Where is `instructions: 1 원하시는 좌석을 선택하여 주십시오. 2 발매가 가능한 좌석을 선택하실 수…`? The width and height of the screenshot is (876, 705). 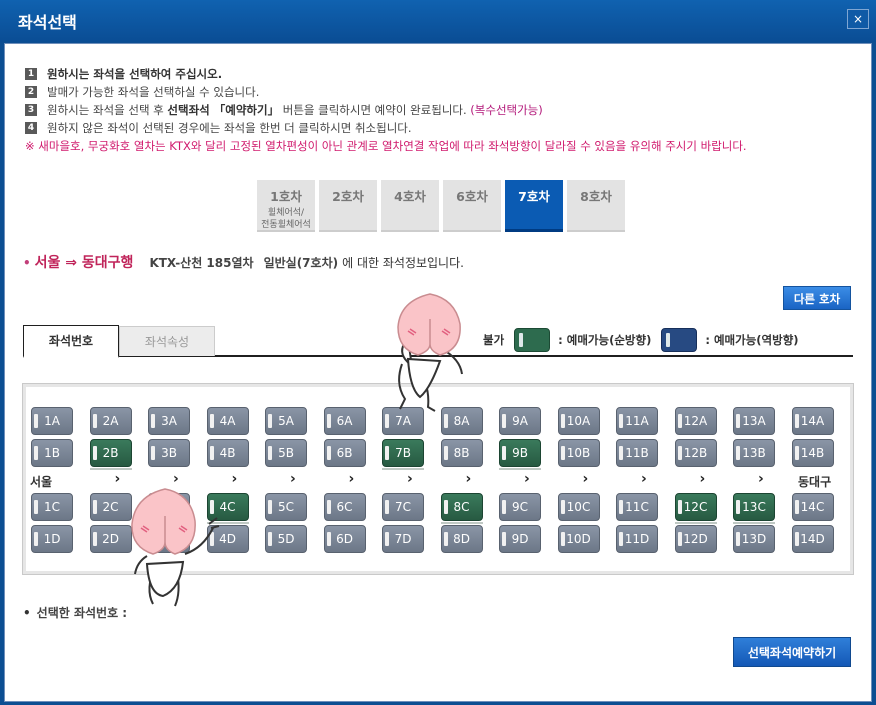
instructions: 1 원하시는 좌석을 선택하여 주십시오. 2 발매가 가능한 좌석을 선택하실 수… is located at coordinates (445, 110).